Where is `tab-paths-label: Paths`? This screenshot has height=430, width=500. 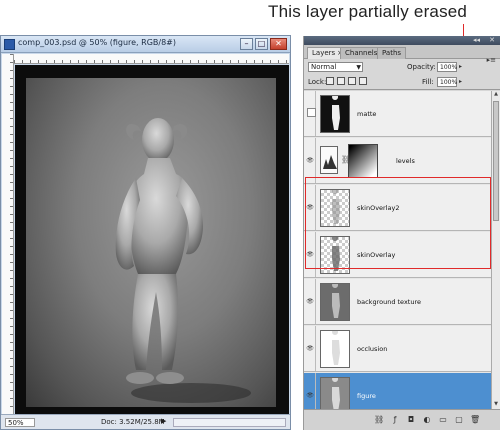 tab-paths-label: Paths is located at coordinates (392, 53).